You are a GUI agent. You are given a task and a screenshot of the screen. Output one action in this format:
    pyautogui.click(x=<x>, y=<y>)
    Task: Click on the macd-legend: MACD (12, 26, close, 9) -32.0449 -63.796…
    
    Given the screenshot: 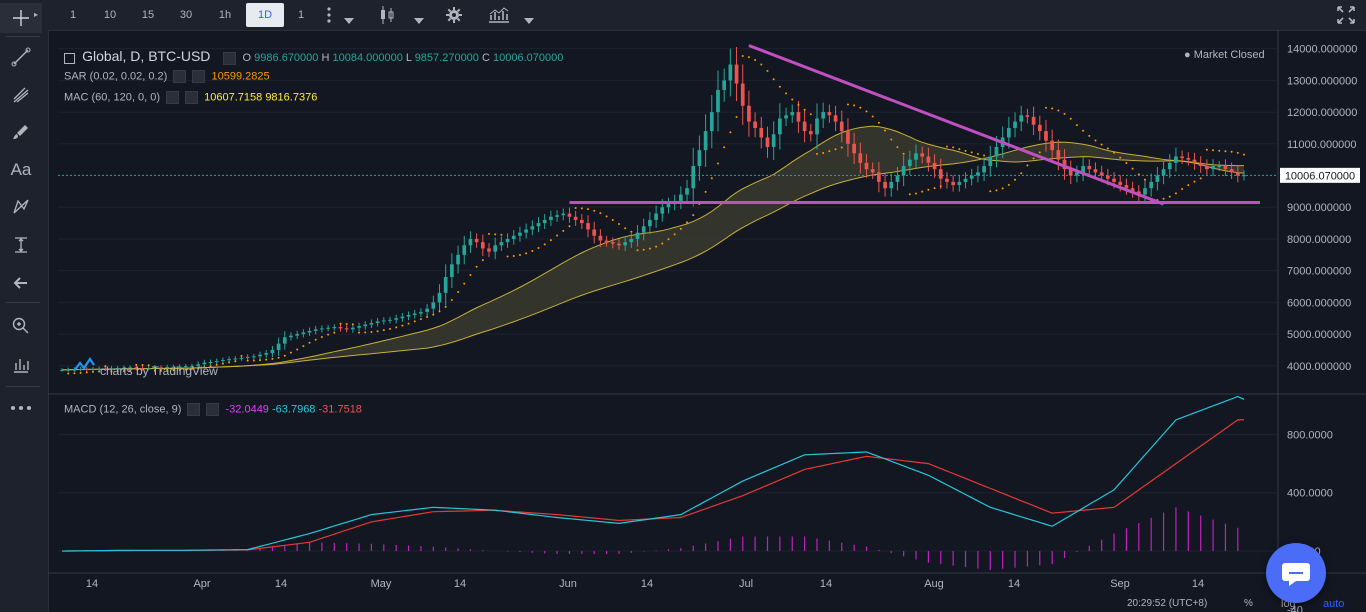 What is the action you would take?
    pyautogui.click(x=213, y=409)
    